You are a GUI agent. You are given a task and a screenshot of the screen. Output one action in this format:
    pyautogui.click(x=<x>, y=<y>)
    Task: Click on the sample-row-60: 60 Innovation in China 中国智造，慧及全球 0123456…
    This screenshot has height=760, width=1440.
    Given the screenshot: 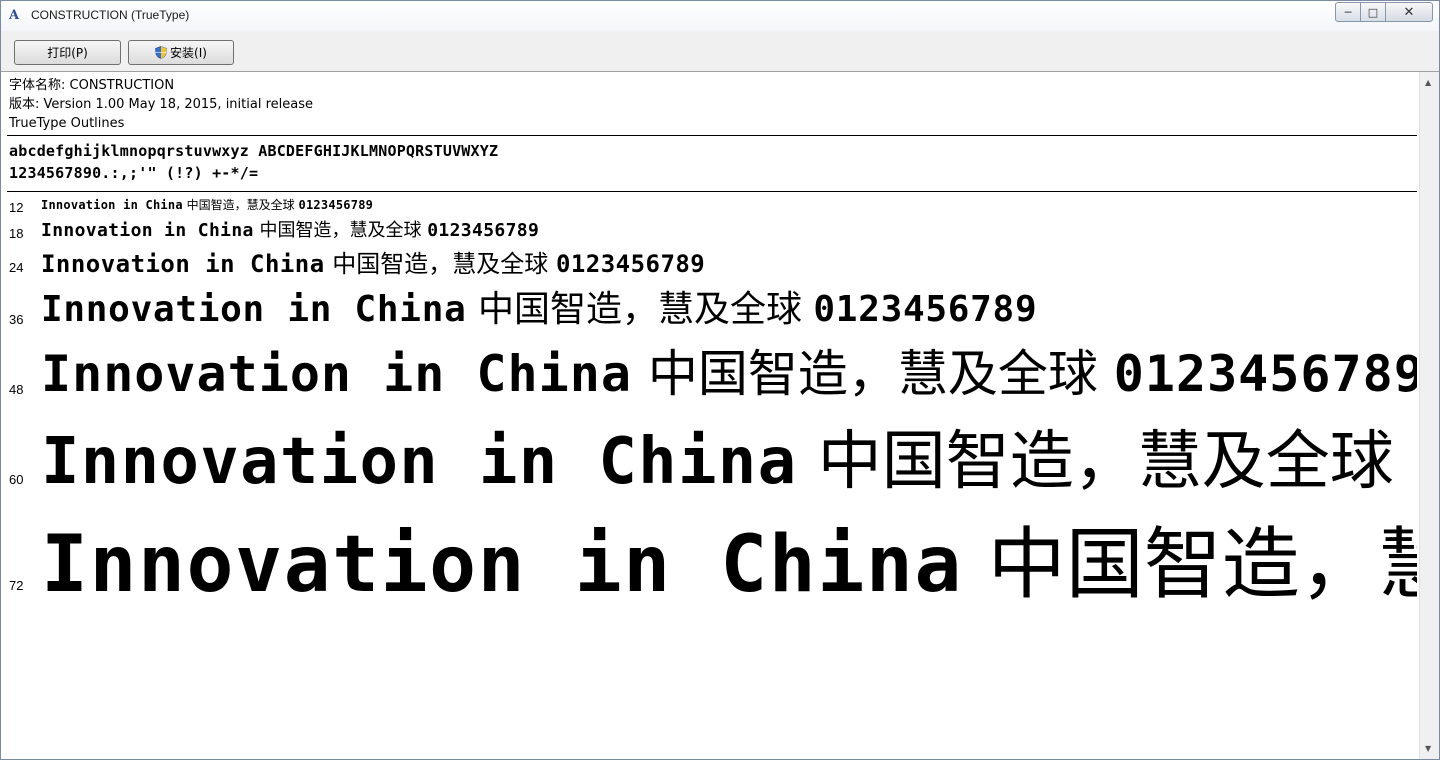 What is the action you would take?
    pyautogui.click(x=709, y=454)
    